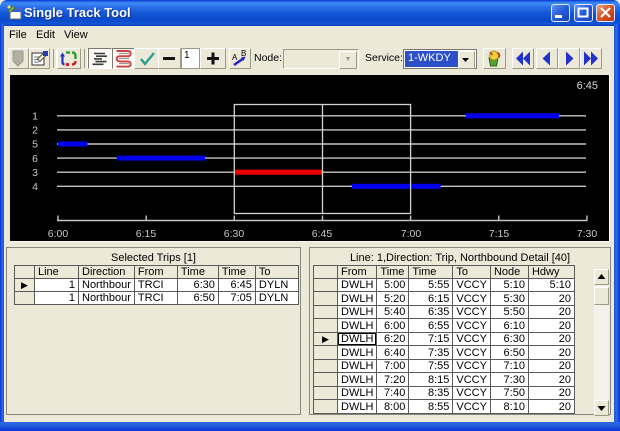 The image size is (620, 431). I want to click on svg-text: 6:00, so click(58, 234).